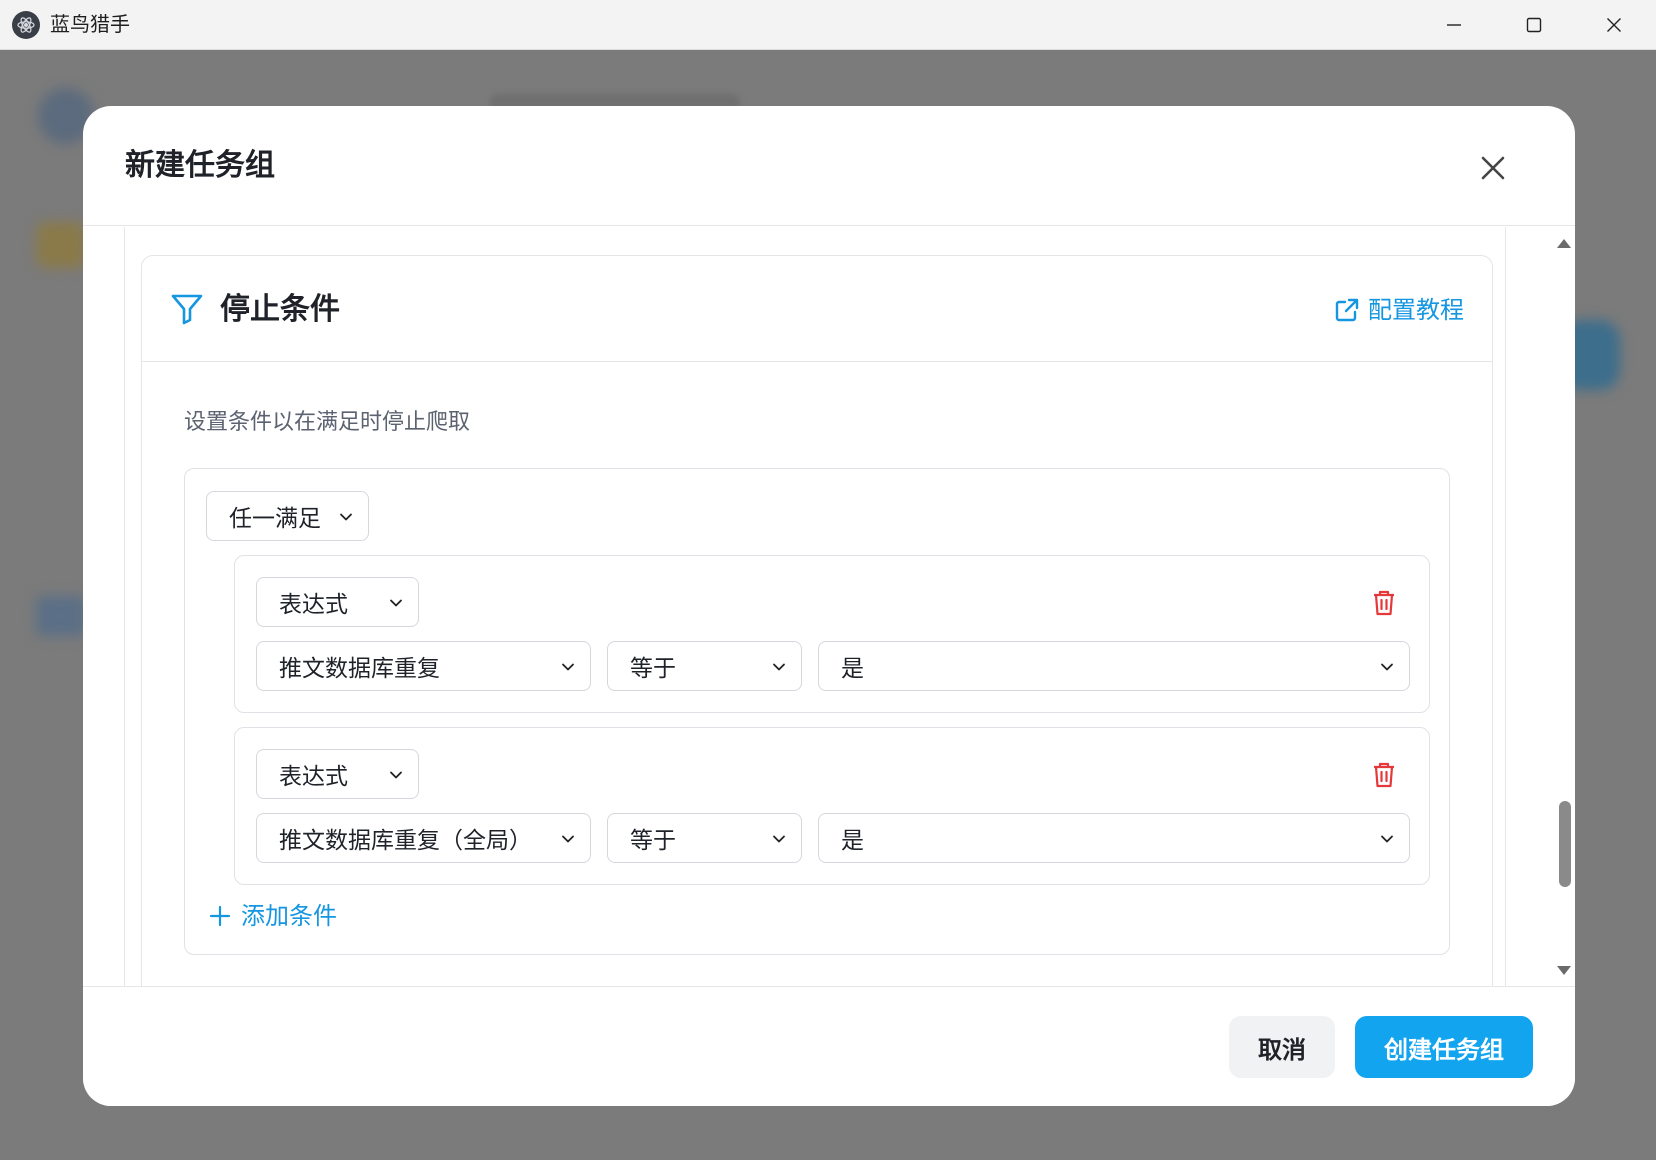 The image size is (1656, 1160). Describe the element at coordinates (405, 841) in the screenshot. I see `condition-field-value: 推文数据库重复（全局）` at that location.